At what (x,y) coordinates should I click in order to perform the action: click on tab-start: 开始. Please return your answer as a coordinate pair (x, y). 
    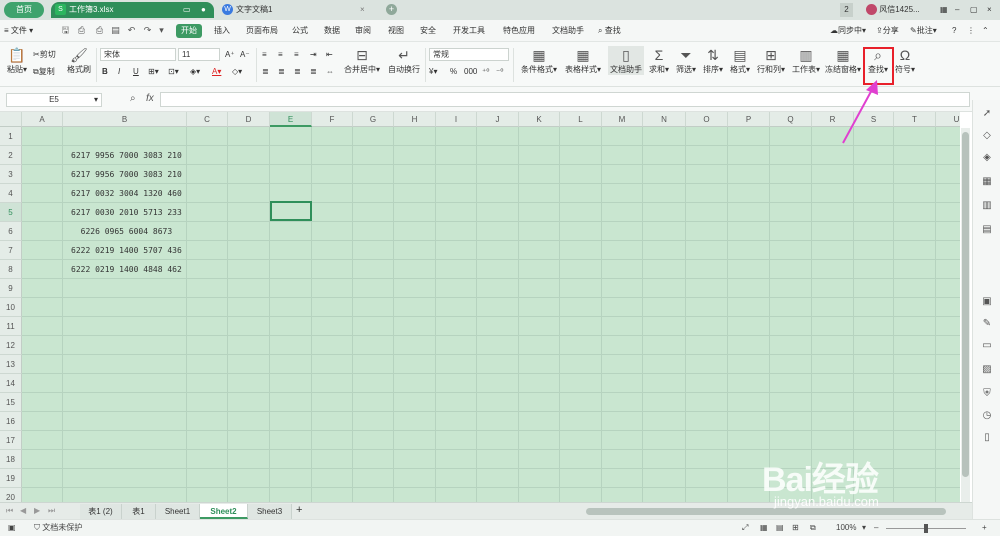
    Looking at the image, I should click on (189, 31).